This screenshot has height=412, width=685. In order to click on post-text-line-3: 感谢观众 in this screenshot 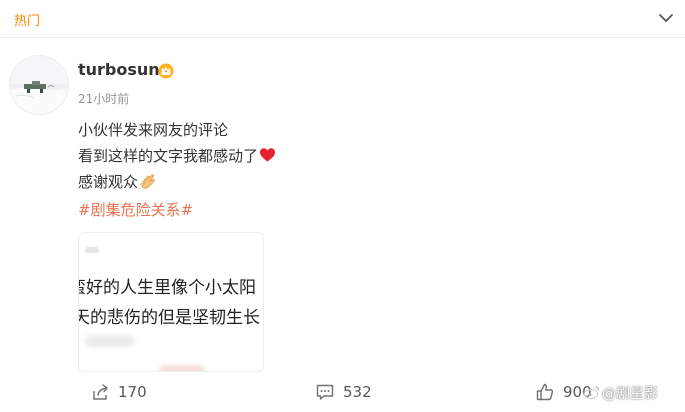, I will do `click(117, 182)`.